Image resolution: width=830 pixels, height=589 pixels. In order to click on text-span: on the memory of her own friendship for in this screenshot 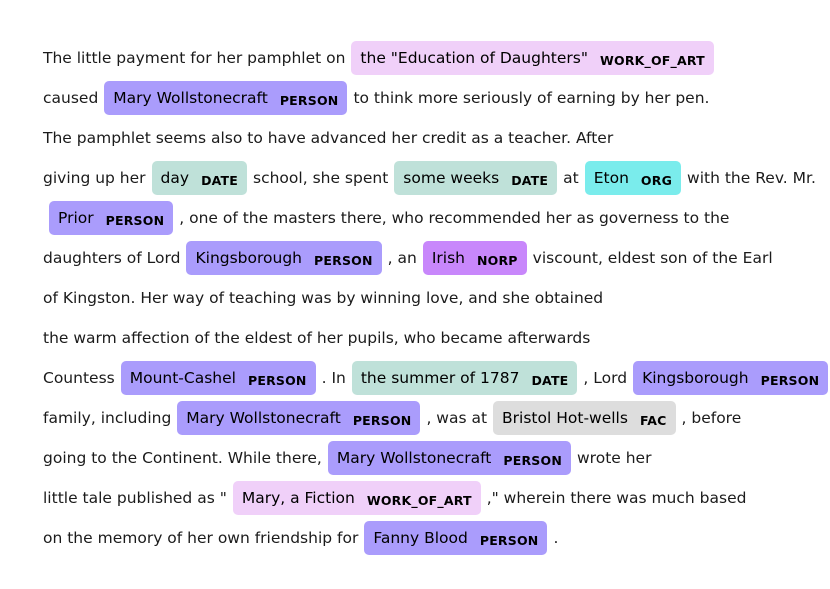, I will do `click(201, 538)`.